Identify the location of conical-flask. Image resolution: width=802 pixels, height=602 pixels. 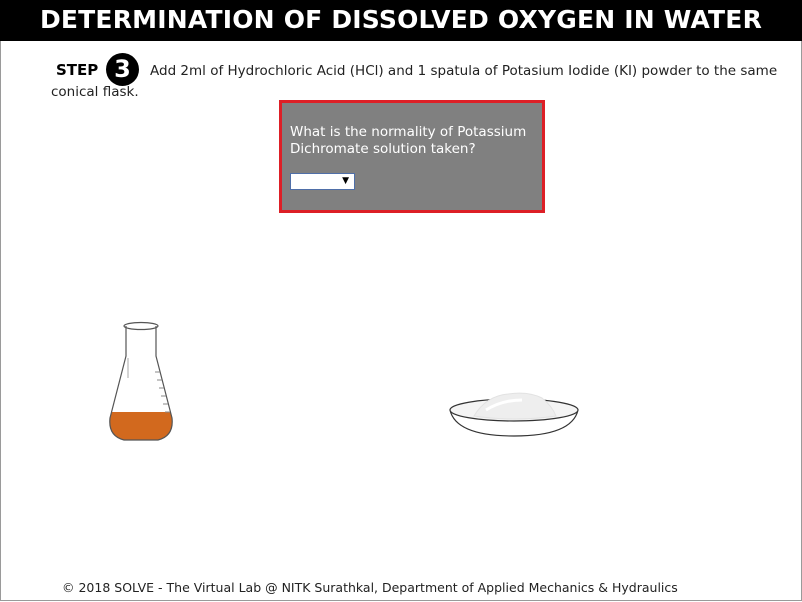
(147, 384).